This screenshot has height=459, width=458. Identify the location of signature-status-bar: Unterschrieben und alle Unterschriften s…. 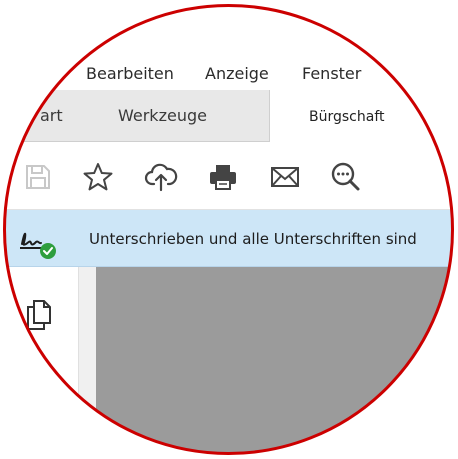
(228, 238).